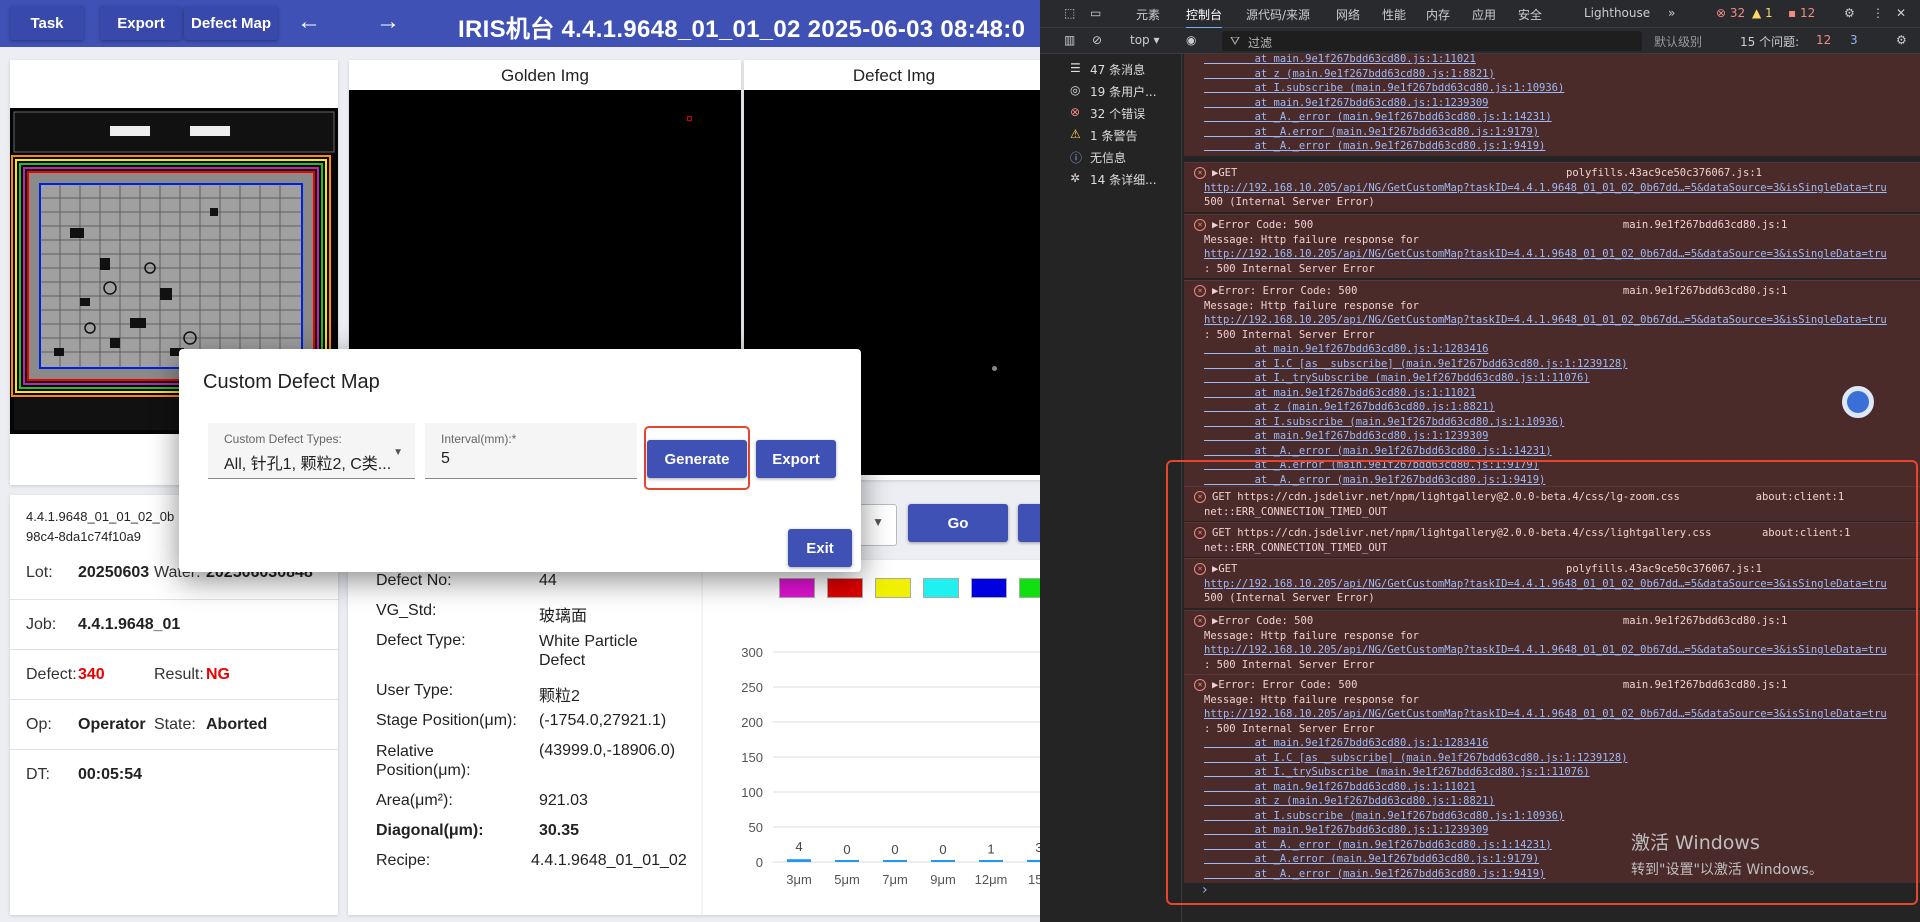 Image resolution: width=1920 pixels, height=922 pixels. I want to click on error-count-badge: ⊗ 32, so click(1730, 13).